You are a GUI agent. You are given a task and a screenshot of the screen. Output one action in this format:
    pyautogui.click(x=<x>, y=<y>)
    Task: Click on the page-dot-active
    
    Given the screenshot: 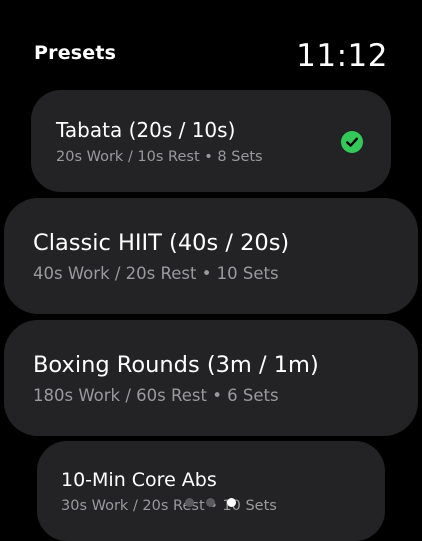 What is the action you would take?
    pyautogui.click(x=231, y=502)
    